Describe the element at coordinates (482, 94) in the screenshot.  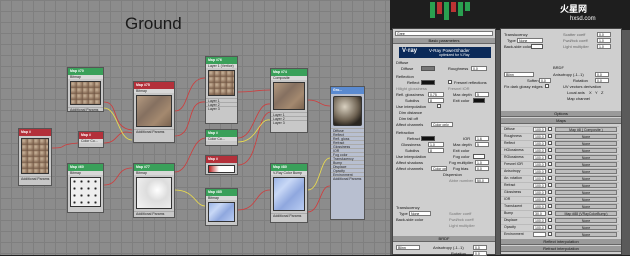
I see `max-depth-field: 5` at that location.